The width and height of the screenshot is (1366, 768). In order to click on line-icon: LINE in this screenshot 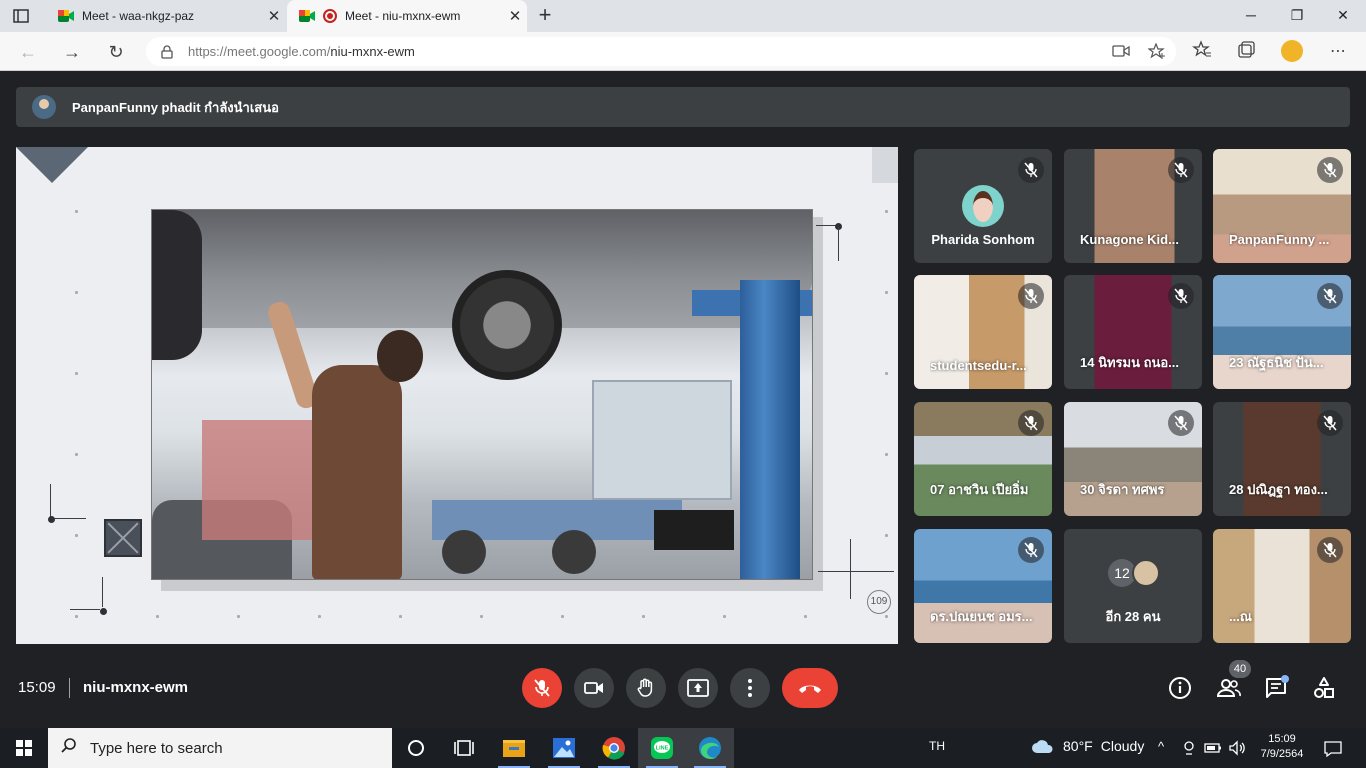, I will do `click(662, 748)`.